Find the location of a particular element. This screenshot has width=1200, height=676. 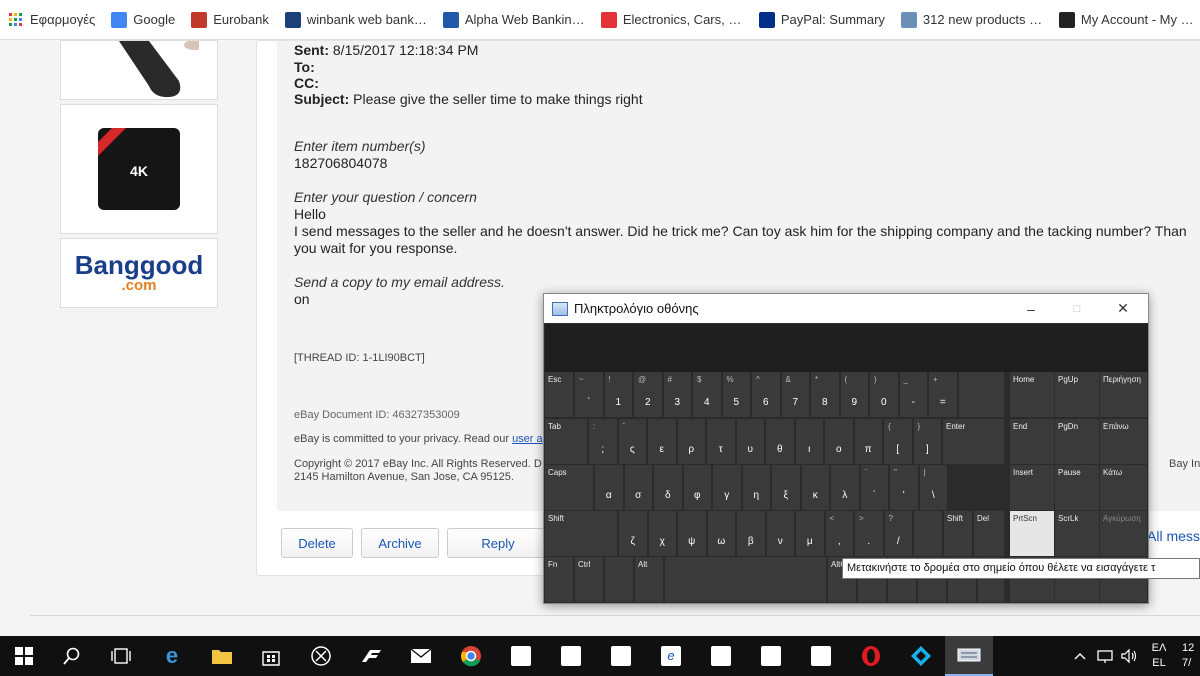

char-key: ι is located at coordinates (809, 441).